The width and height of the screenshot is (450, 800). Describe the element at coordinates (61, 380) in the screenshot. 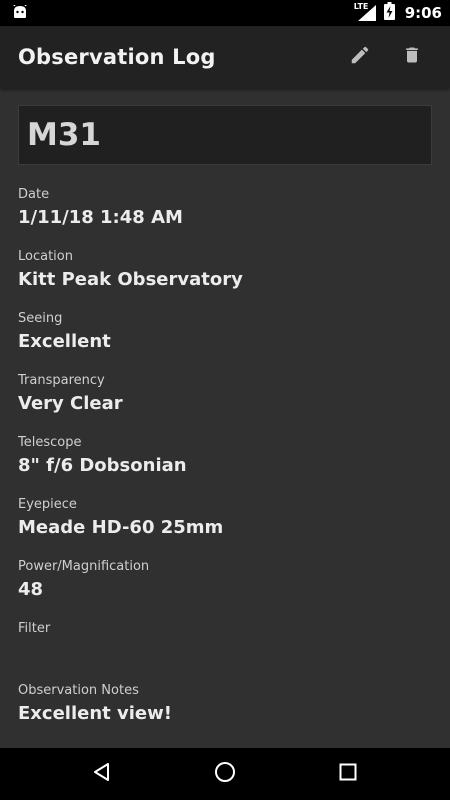

I see `field-label: Transparency` at that location.